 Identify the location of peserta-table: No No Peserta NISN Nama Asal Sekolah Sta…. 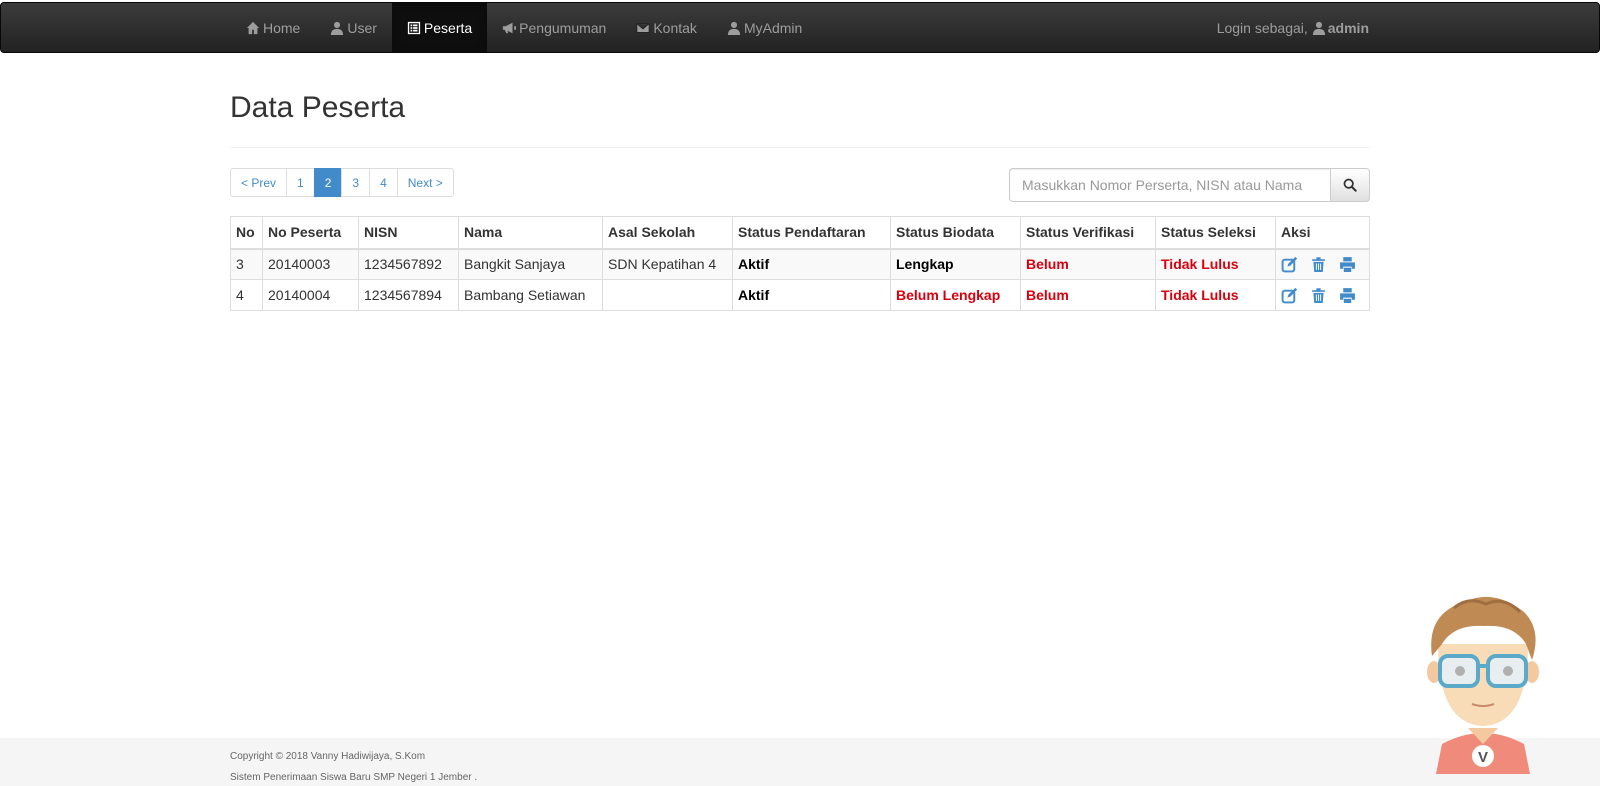
(800, 263).